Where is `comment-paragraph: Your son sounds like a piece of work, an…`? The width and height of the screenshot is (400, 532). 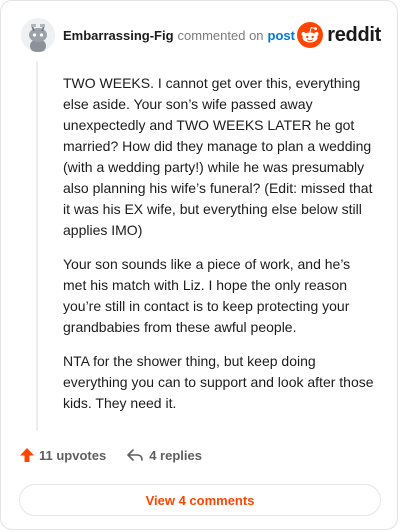 comment-paragraph: Your son sounds like a piece of work, an… is located at coordinates (207, 295).